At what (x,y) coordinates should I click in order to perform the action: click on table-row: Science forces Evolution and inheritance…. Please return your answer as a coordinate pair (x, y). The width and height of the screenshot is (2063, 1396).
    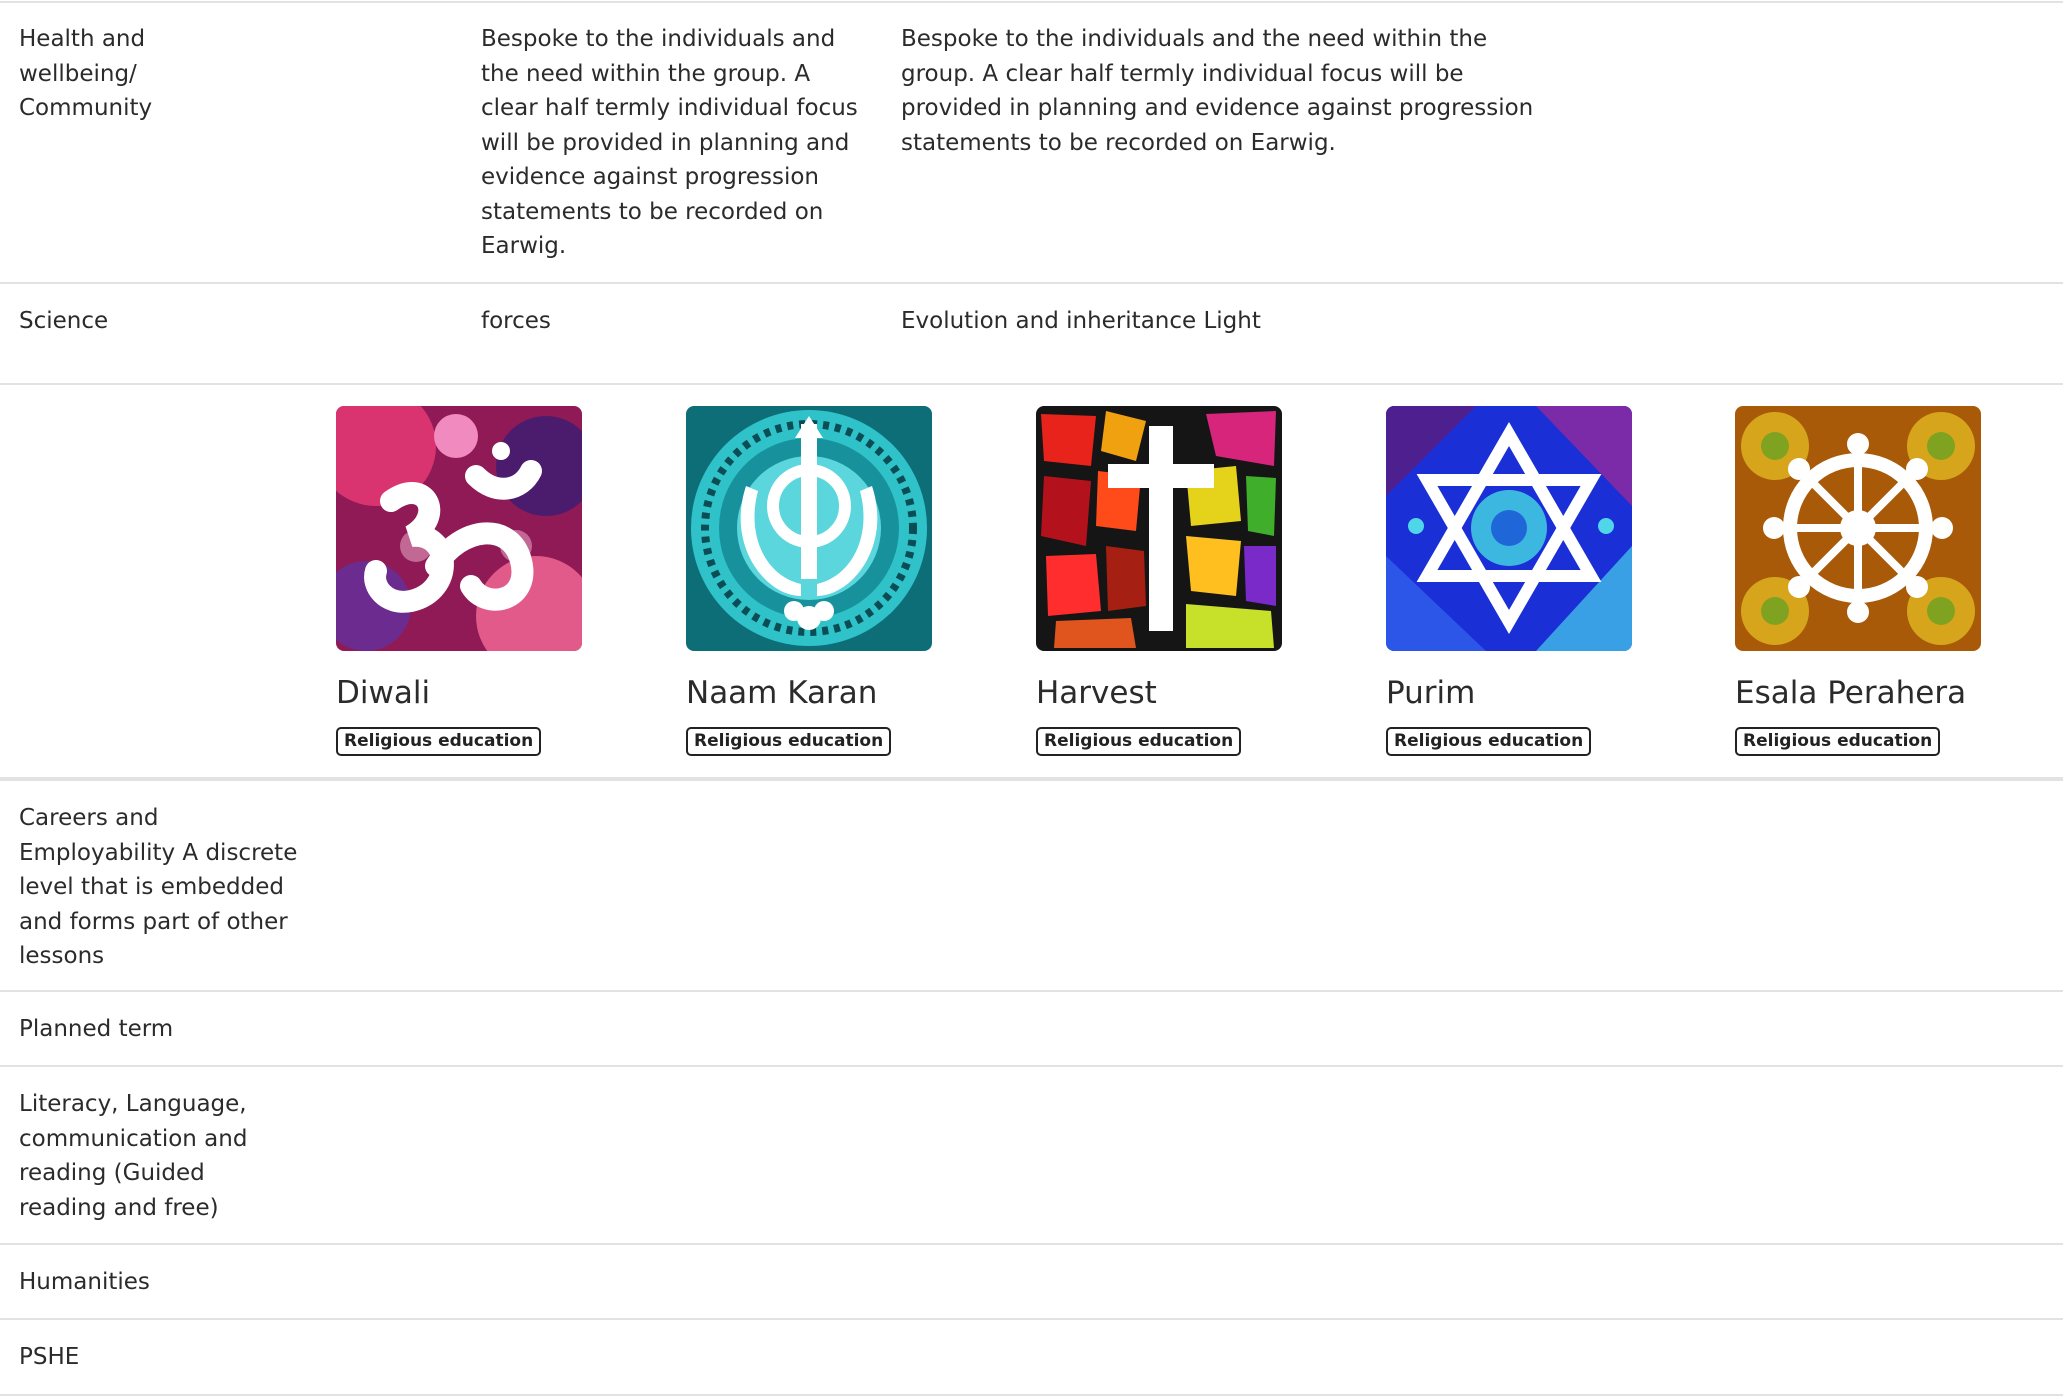
    Looking at the image, I should click on (1031, 334).